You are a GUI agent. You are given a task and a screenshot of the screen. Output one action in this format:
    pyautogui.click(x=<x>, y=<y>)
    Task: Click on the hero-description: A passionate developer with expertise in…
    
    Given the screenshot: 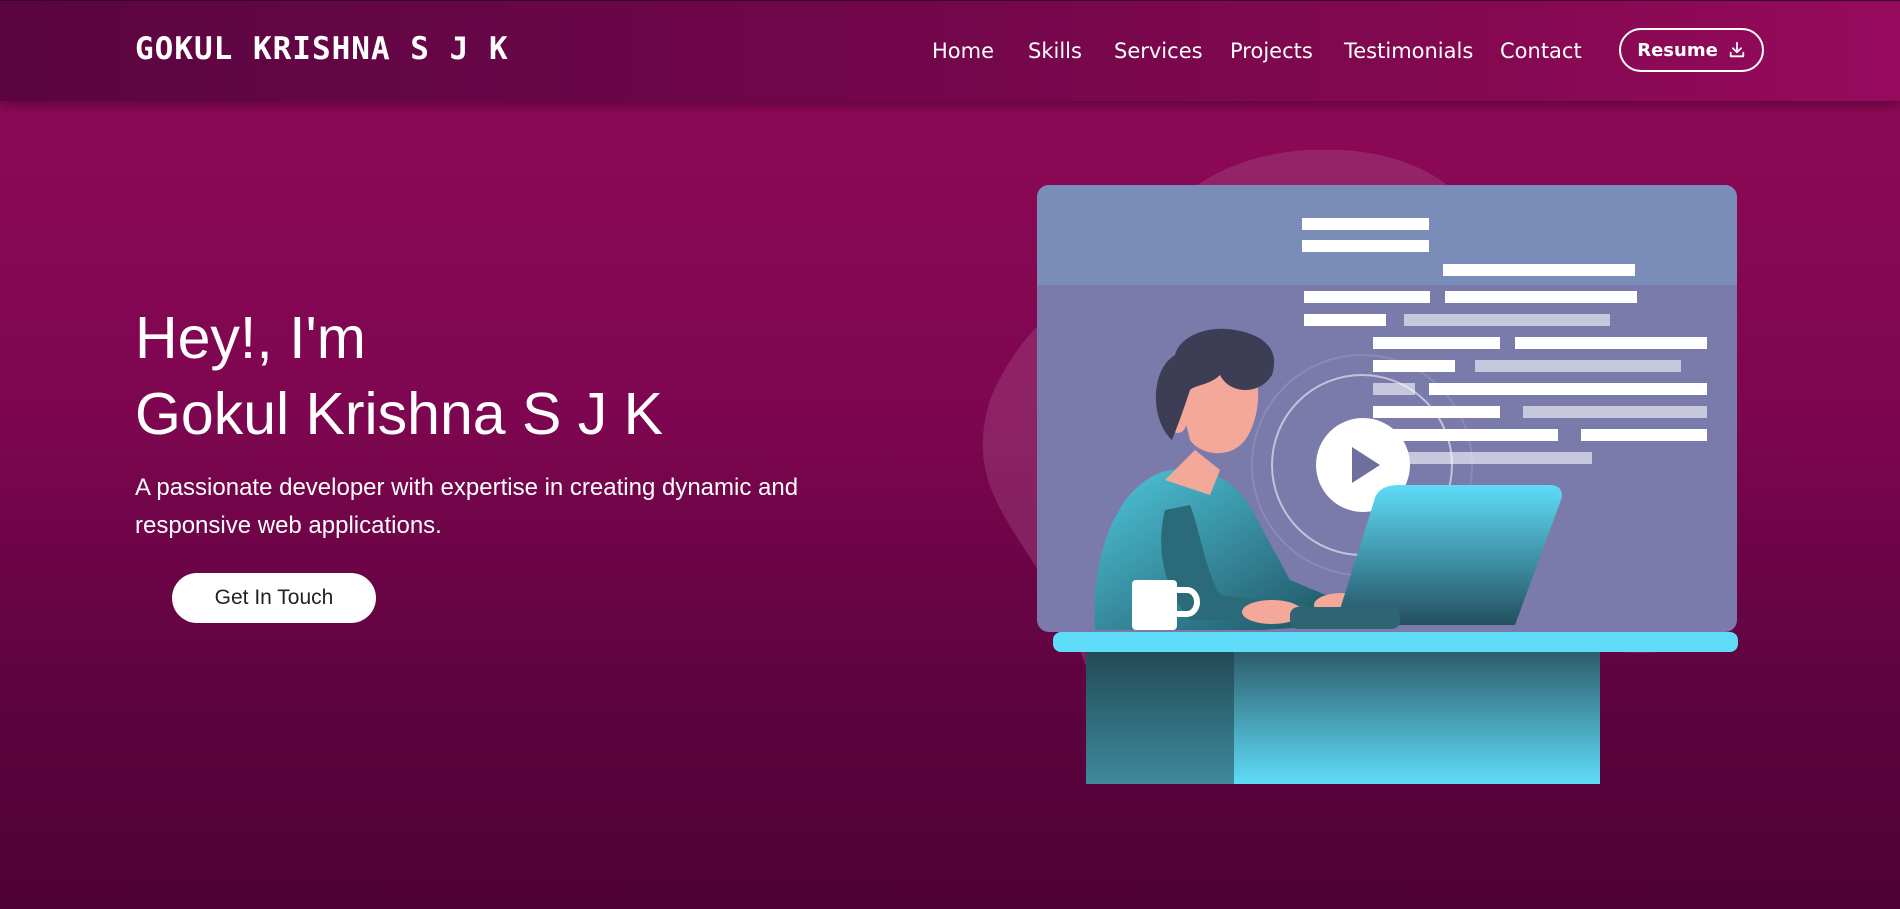 What is the action you would take?
    pyautogui.click(x=467, y=506)
    